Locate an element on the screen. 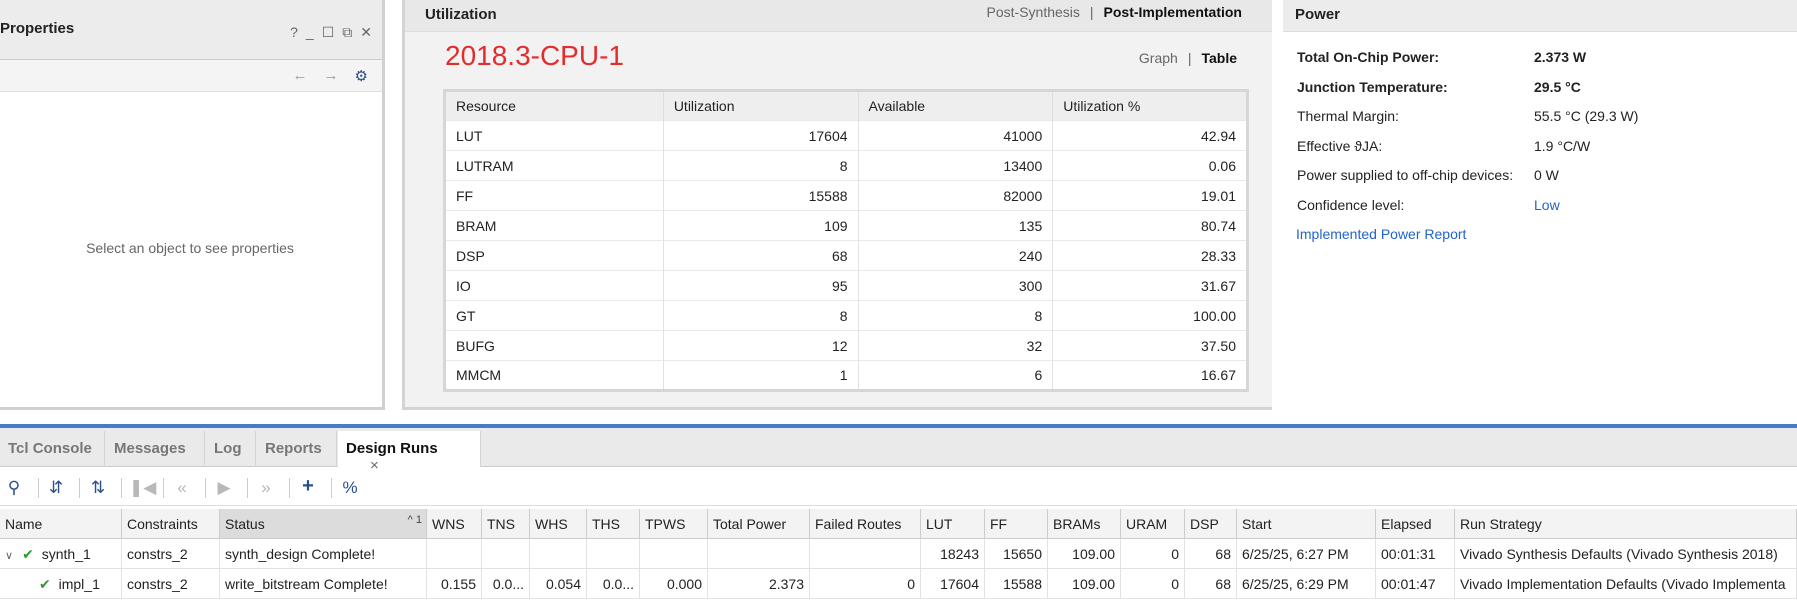  table-row: BUFG 12 32 37.50 is located at coordinates (846, 345).